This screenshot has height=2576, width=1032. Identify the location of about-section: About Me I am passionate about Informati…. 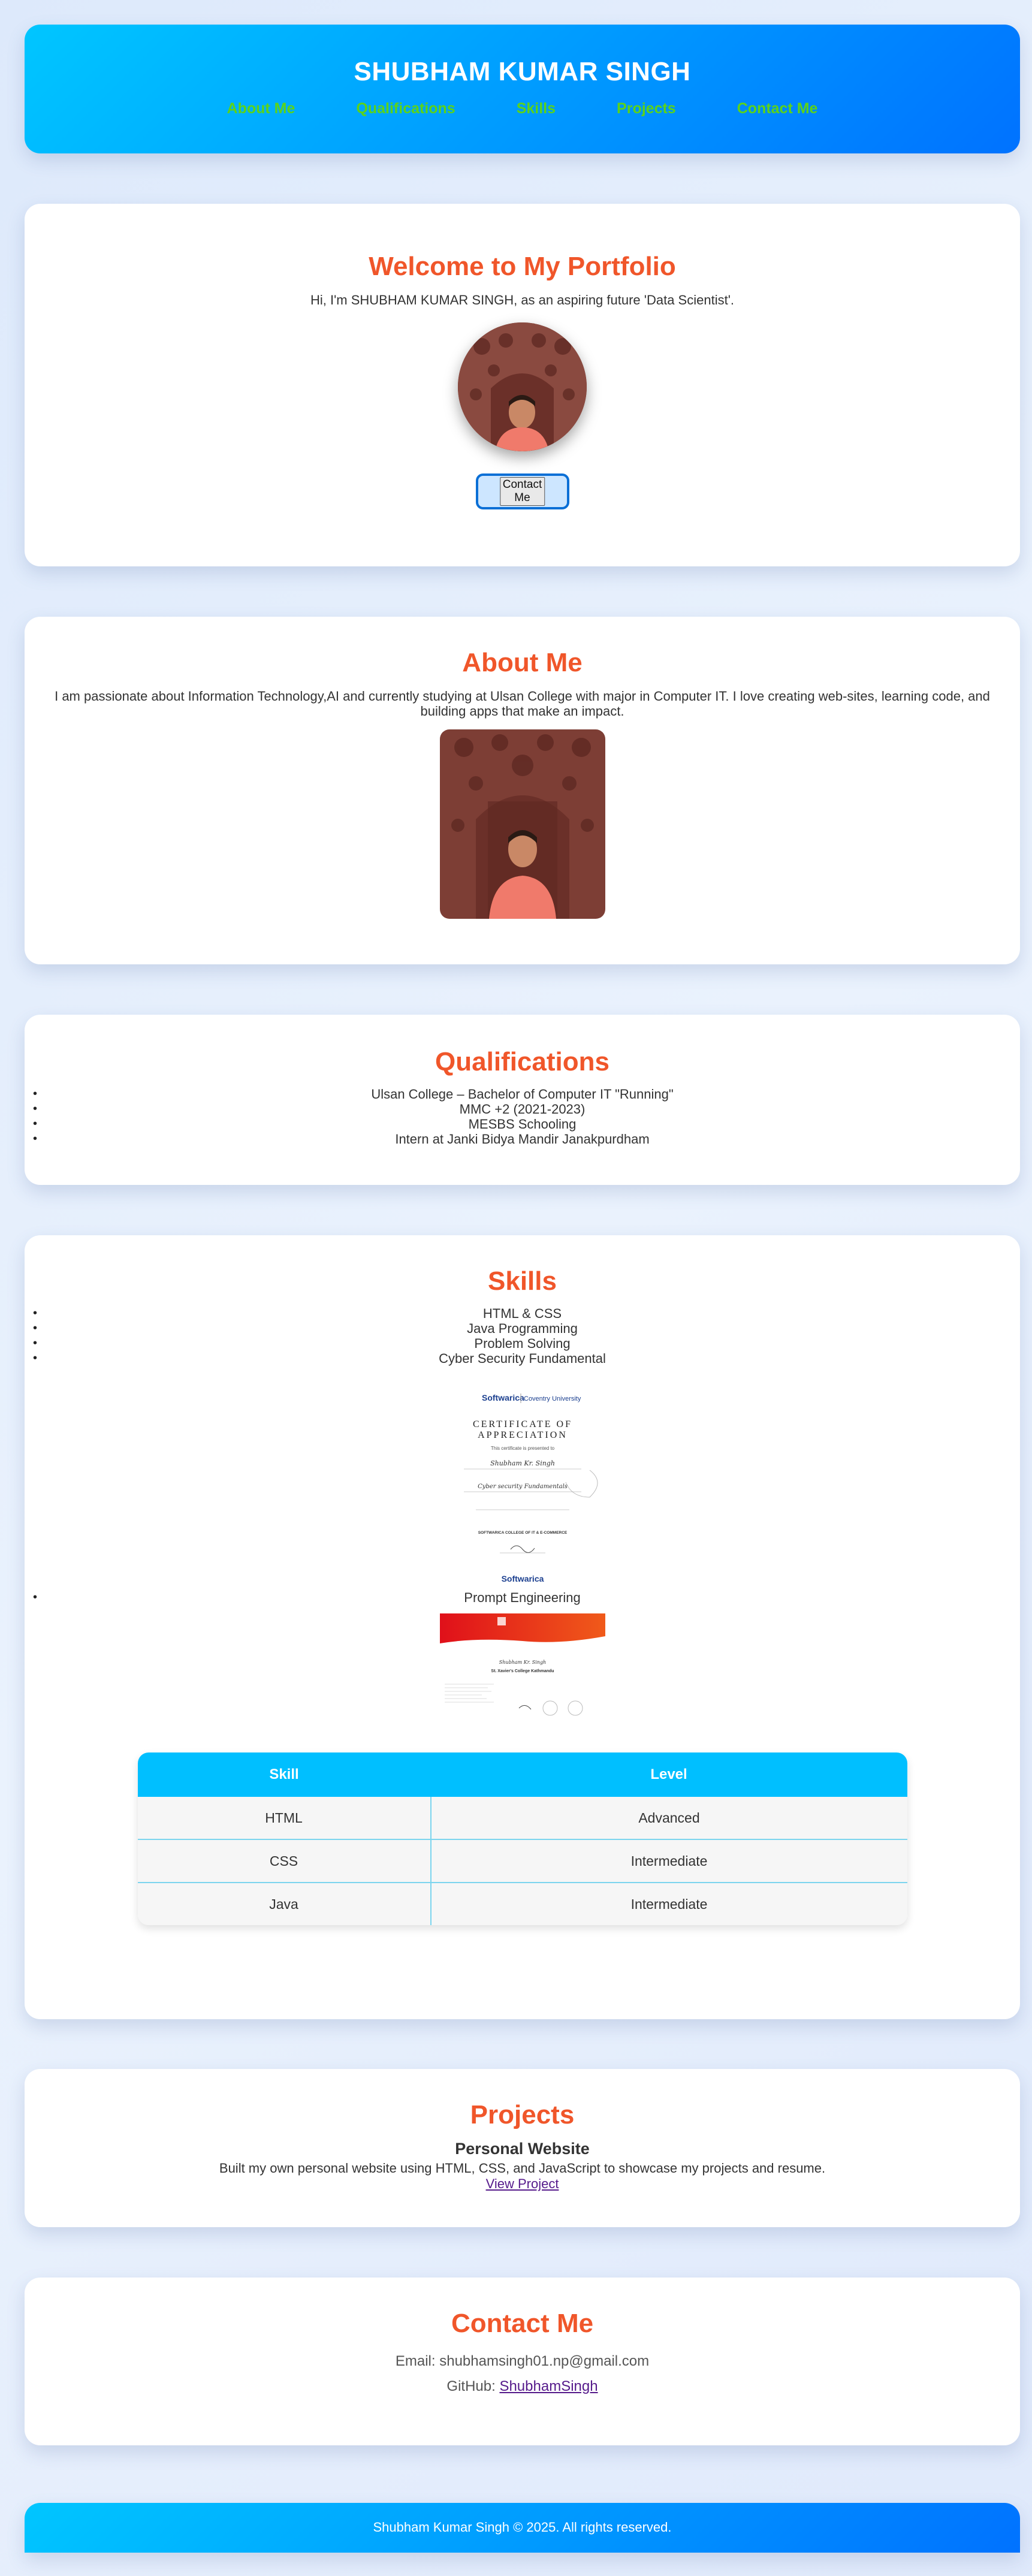
(522, 790).